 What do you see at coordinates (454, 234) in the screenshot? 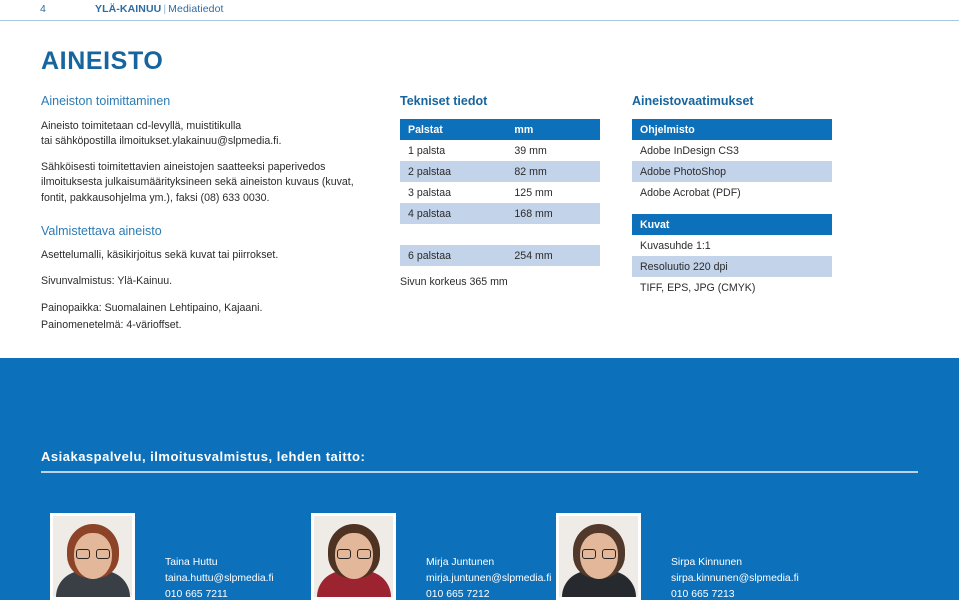
I see `cell-columns` at bounding box center [454, 234].